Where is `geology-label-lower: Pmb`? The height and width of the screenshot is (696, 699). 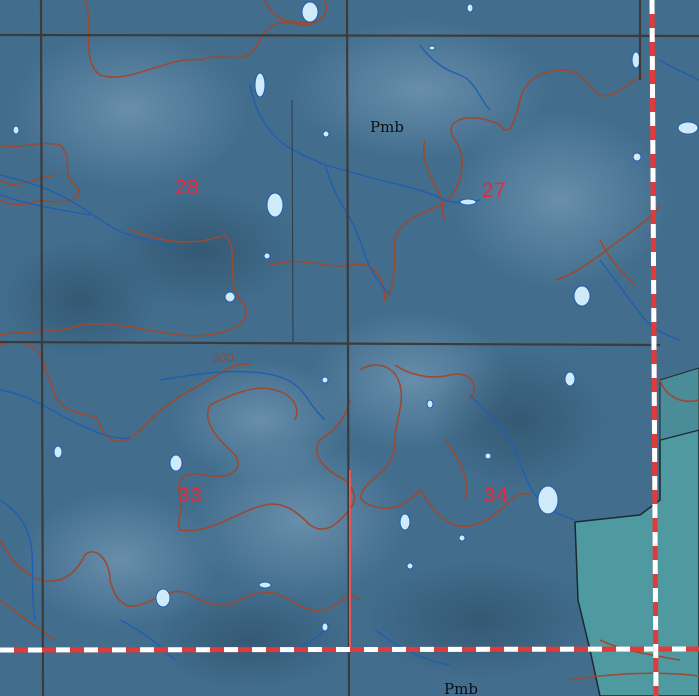 geology-label-lower: Pmb is located at coordinates (461, 688).